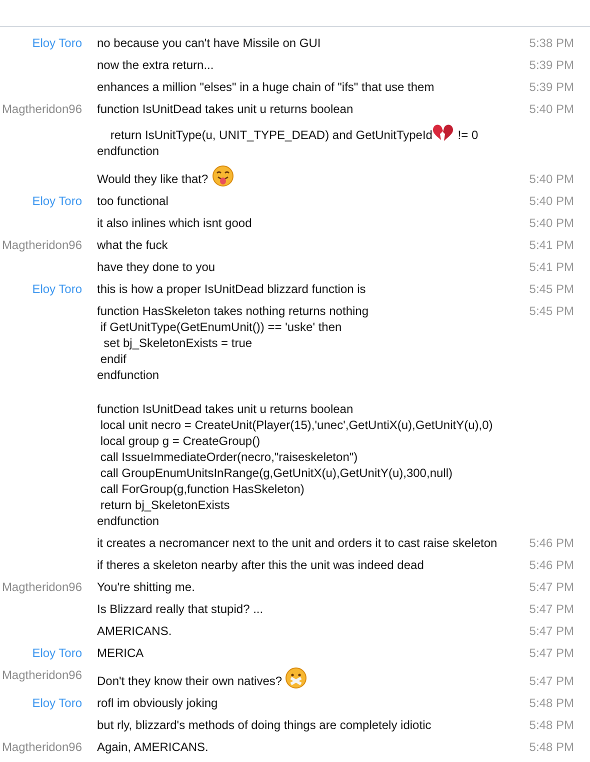 This screenshot has height=762, width=590. I want to click on message-text: function HasSkeleton takes nothing returns nothing, so click(233, 311).